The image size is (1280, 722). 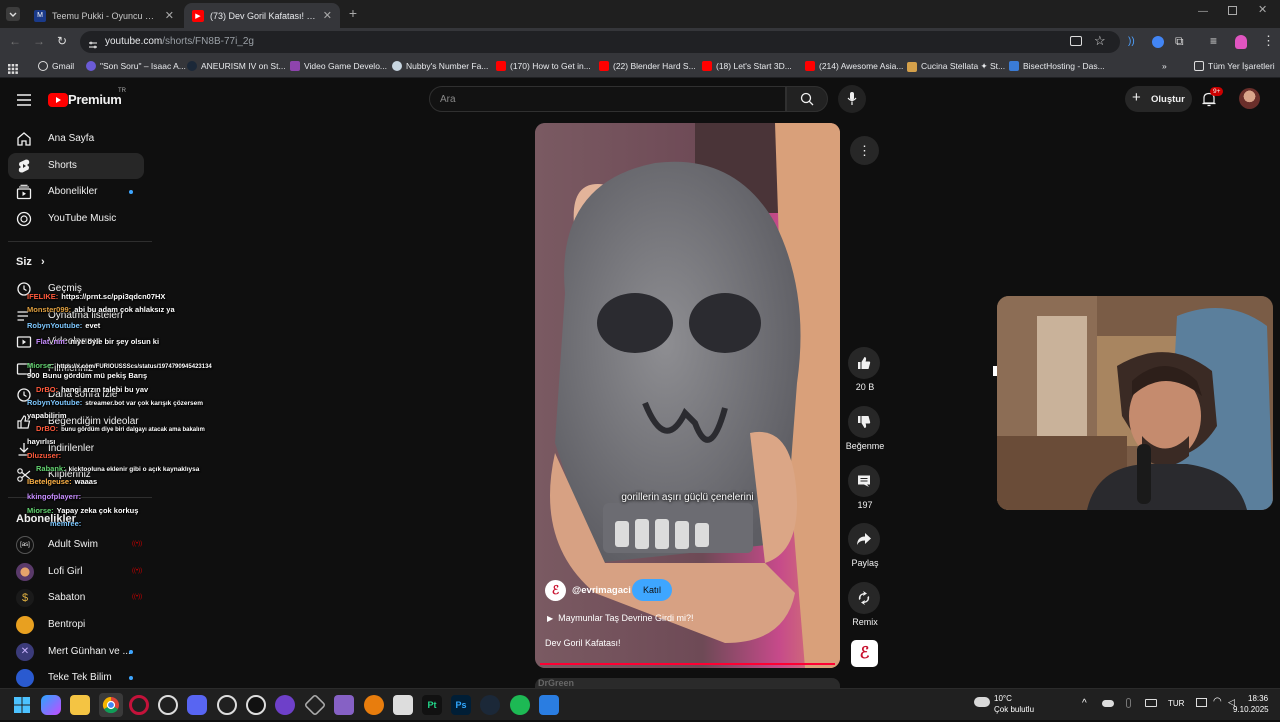 I want to click on voice-search-button, so click(x=852, y=99).